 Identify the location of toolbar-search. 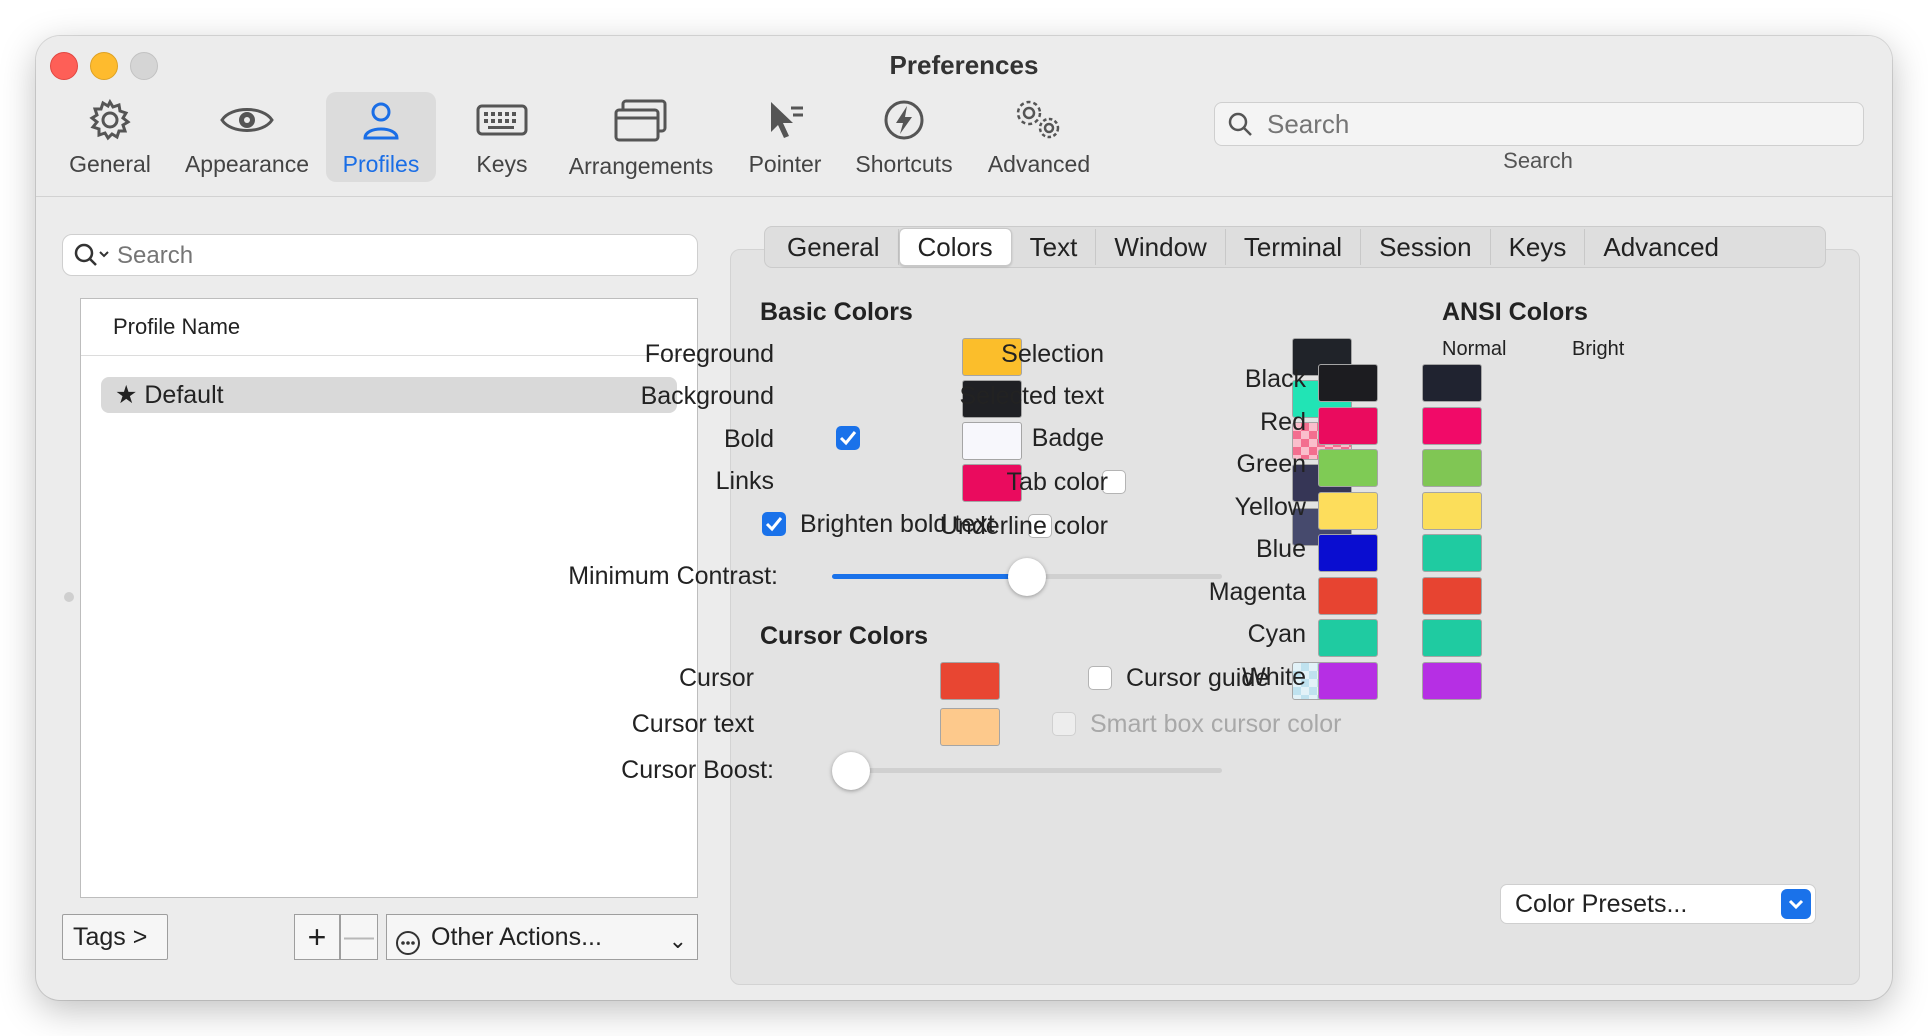
(1539, 124).